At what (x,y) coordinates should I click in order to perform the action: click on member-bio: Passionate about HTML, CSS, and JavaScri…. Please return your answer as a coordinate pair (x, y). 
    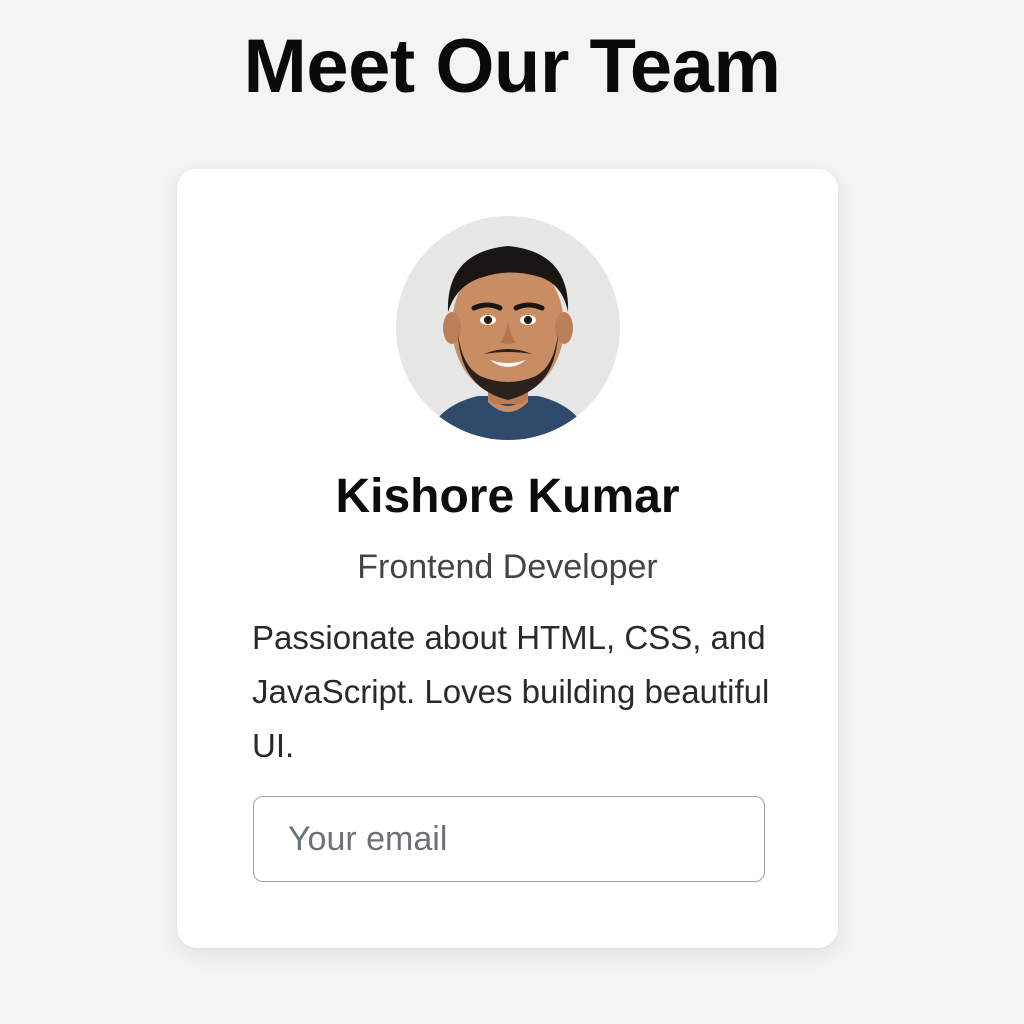
    Looking at the image, I should click on (511, 691).